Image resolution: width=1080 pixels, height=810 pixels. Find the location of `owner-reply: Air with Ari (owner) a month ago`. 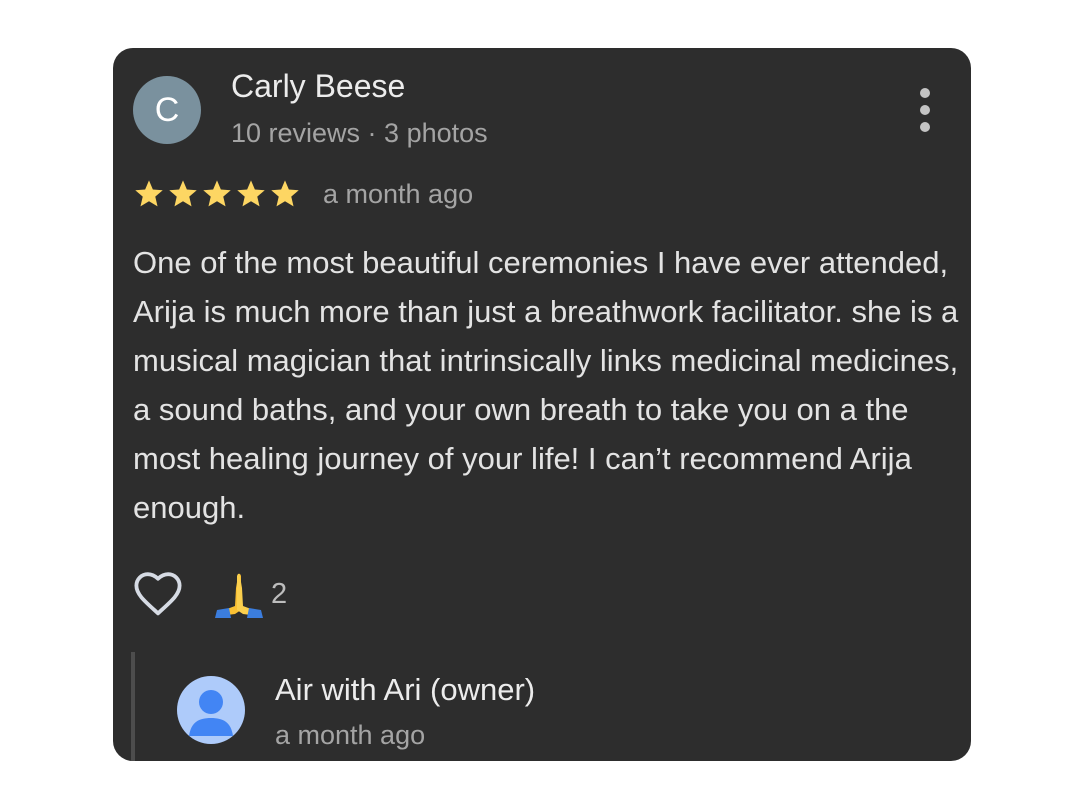

owner-reply: Air with Ari (owner) a month ago is located at coordinates (541, 706).